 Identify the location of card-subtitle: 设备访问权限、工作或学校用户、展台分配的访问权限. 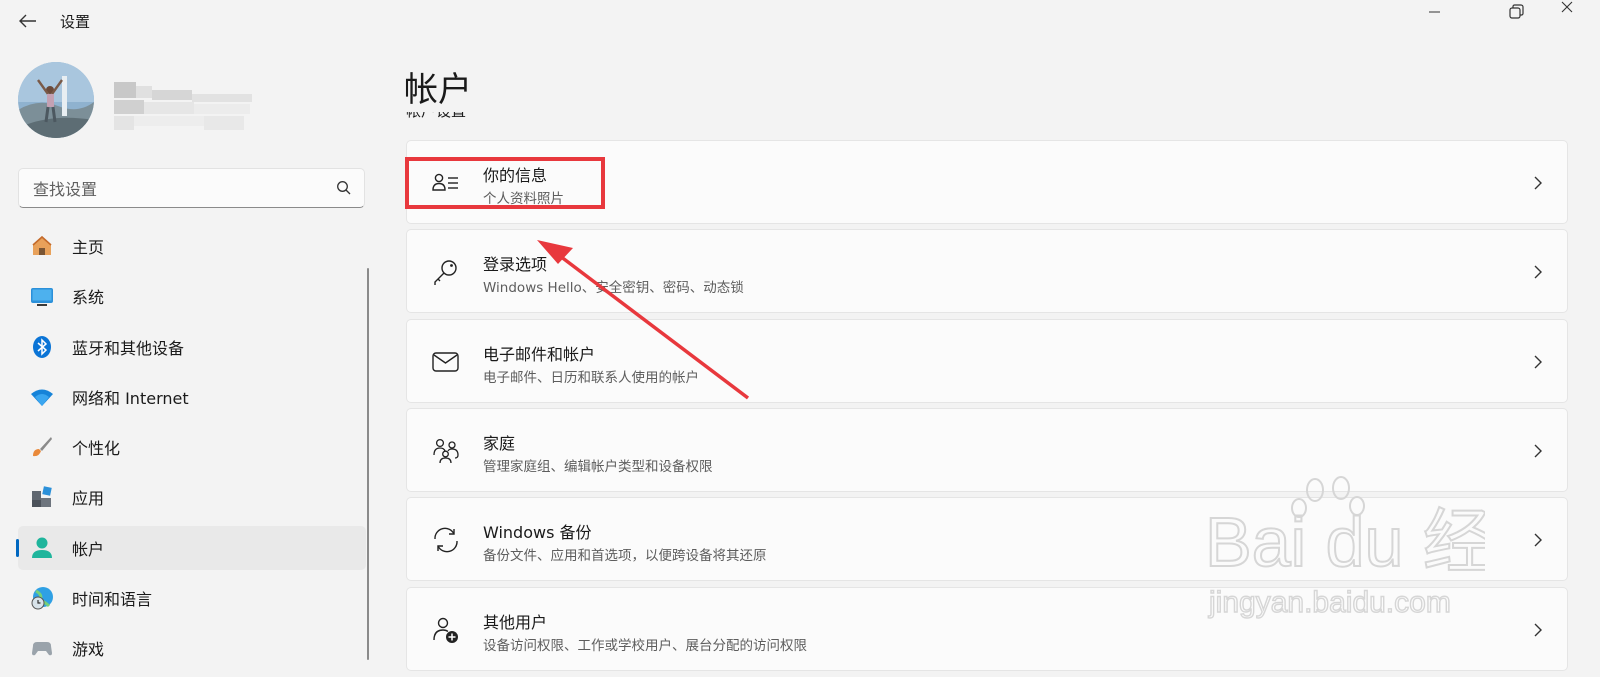
(645, 646).